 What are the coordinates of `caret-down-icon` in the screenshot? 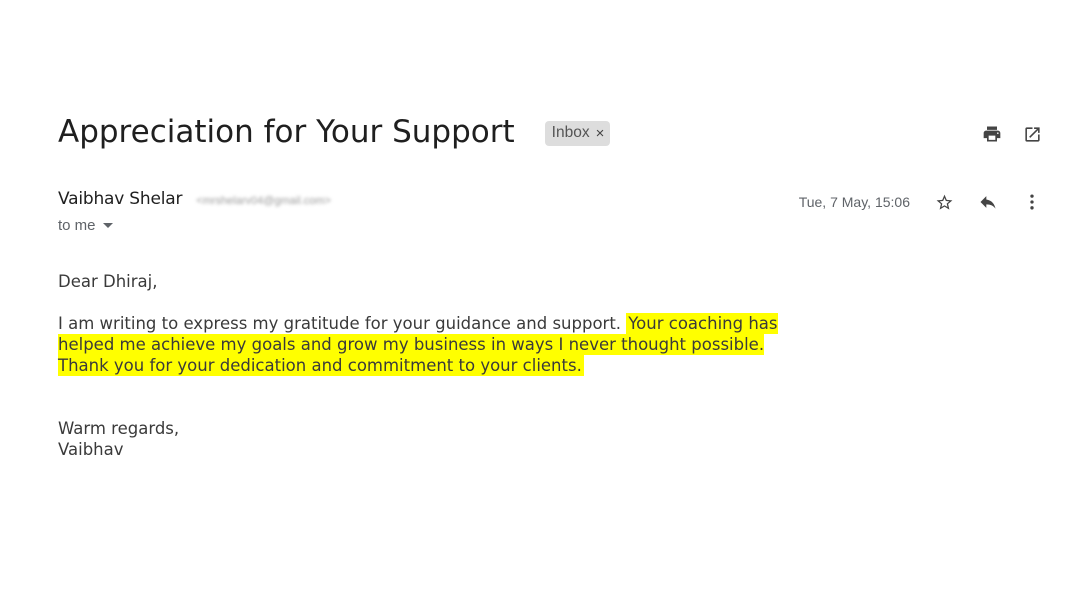 It's located at (107, 225).